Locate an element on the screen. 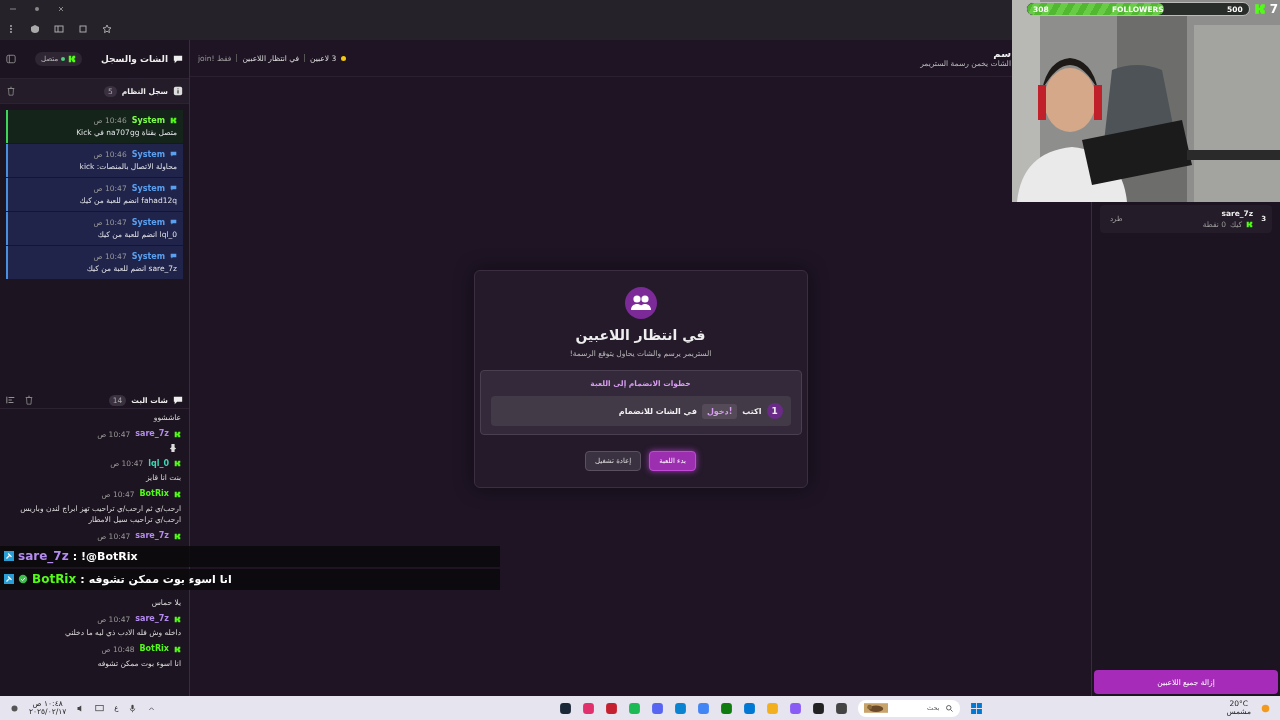 The height and width of the screenshot is (720, 1280). star-icon is located at coordinates (107, 29).